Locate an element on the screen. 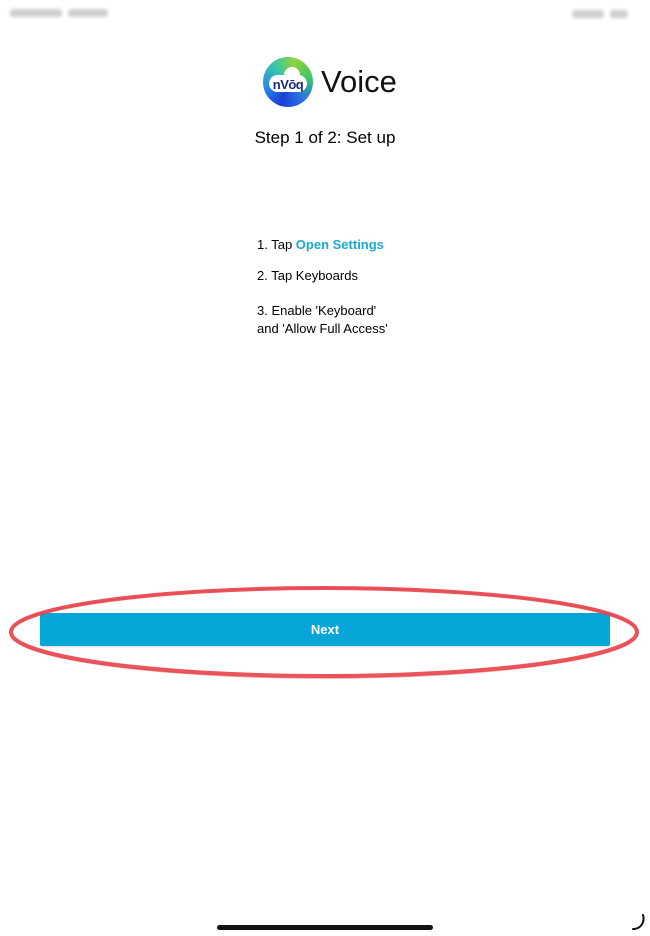 This screenshot has width=650, height=936. loading-spinner-icon is located at coordinates (638, 922).